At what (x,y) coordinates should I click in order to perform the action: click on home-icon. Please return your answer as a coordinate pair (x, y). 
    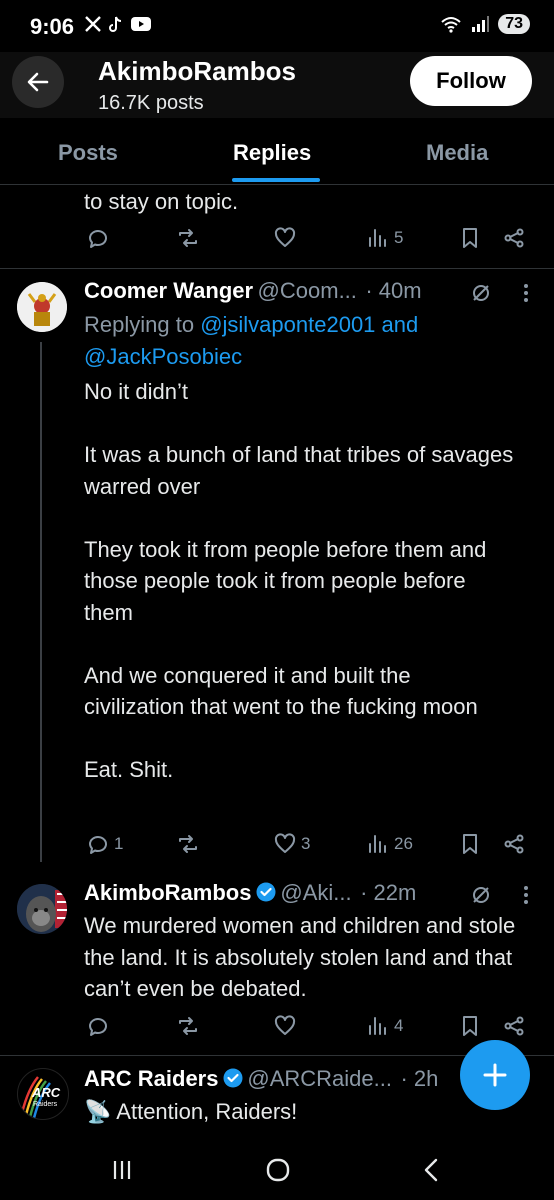
    Looking at the image, I should click on (278, 1170).